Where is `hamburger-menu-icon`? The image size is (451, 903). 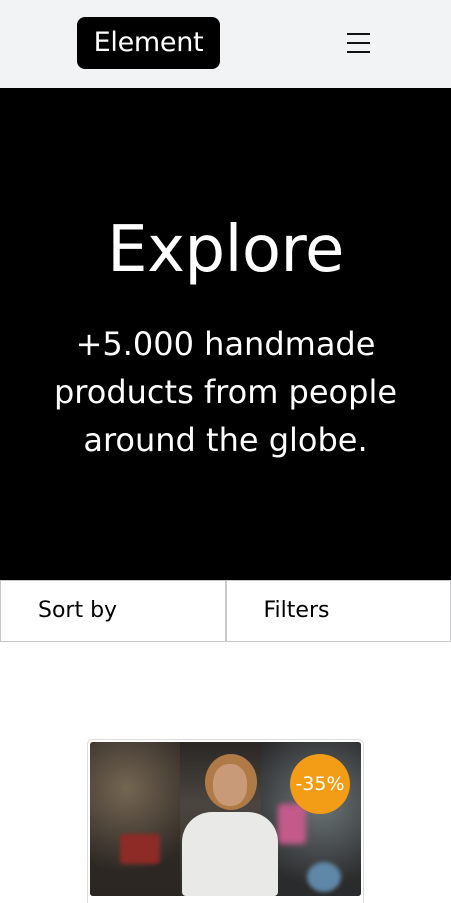
hamburger-menu-icon is located at coordinates (358, 43).